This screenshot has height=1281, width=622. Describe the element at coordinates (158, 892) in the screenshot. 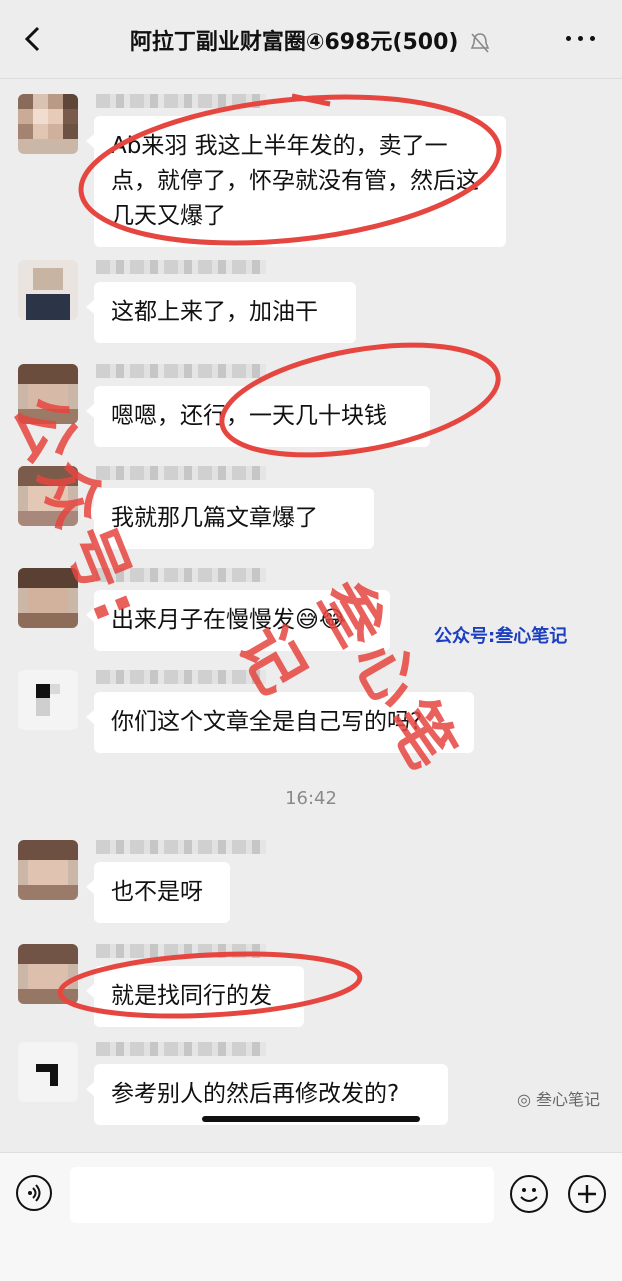

I see `message-bubble: 也不是呀` at that location.